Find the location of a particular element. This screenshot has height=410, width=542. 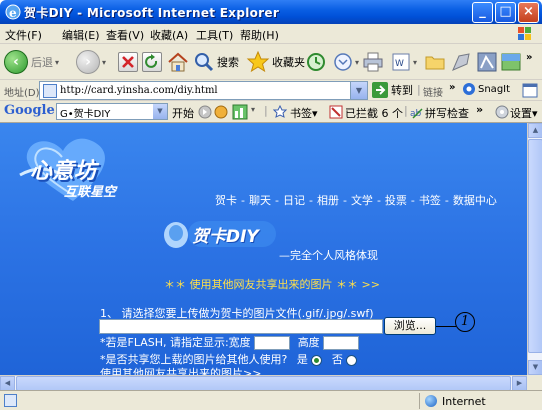

nav-link-album: 相册 is located at coordinates (328, 200).